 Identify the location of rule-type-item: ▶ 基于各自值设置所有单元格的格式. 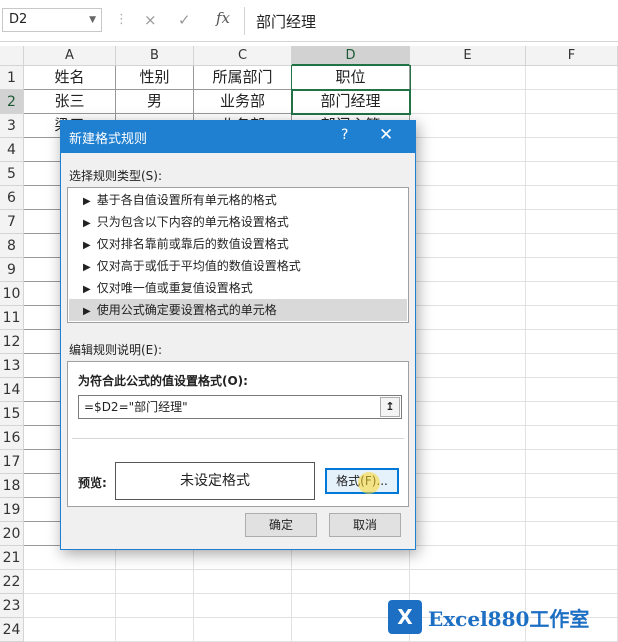
(238, 200).